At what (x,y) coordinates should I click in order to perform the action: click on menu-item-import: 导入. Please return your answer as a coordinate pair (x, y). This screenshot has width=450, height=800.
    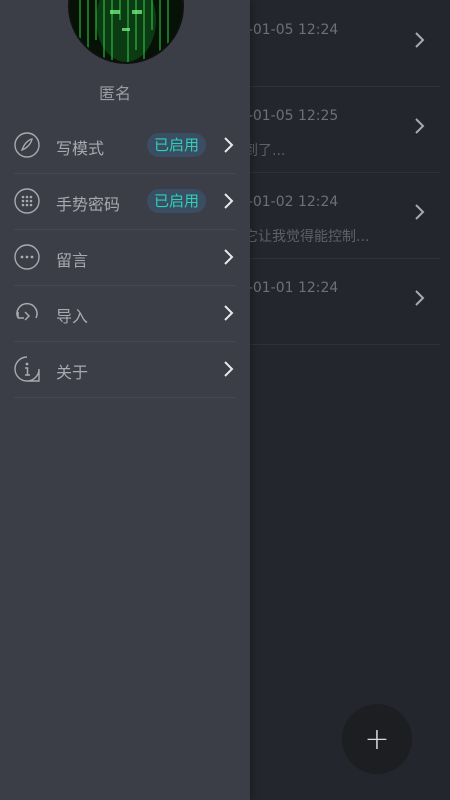
    Looking at the image, I should click on (125, 314).